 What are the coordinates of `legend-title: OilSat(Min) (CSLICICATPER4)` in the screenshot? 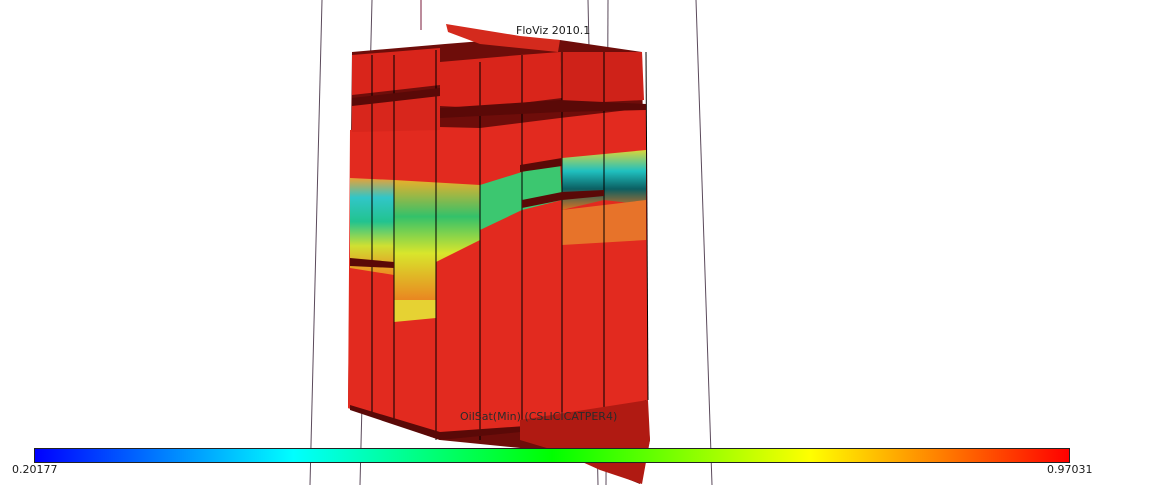 It's located at (539, 416).